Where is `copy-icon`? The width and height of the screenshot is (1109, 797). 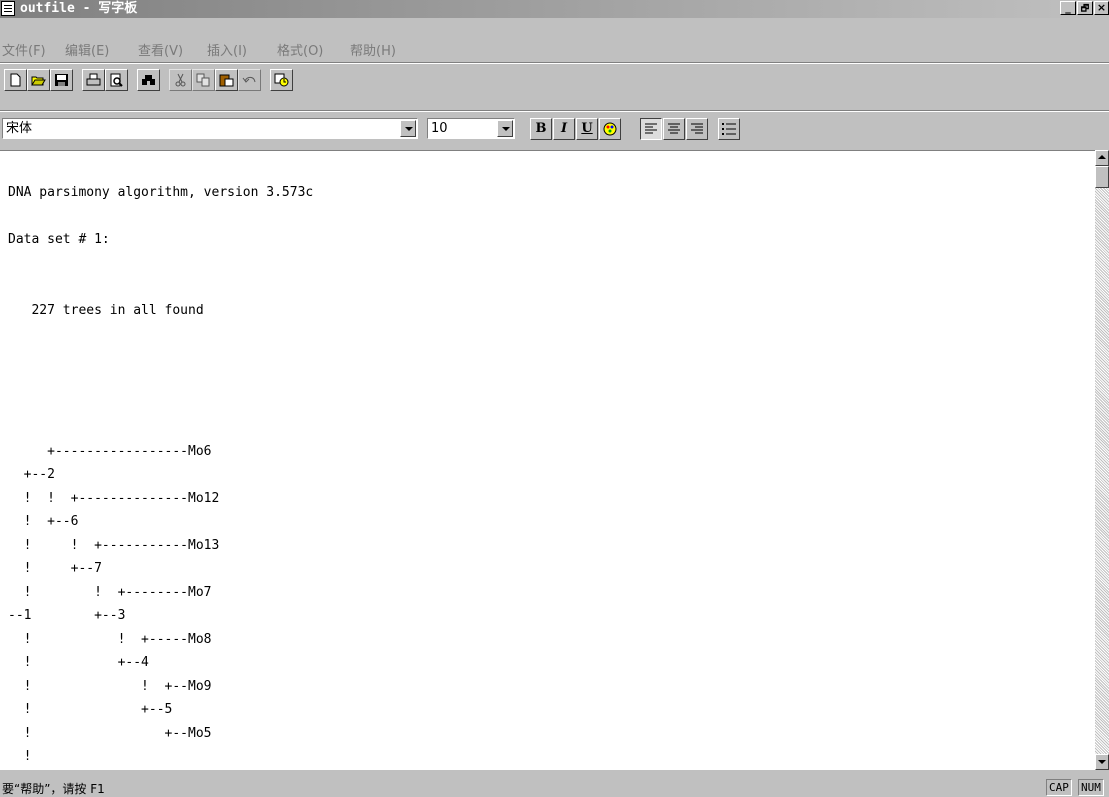 copy-icon is located at coordinates (203, 80).